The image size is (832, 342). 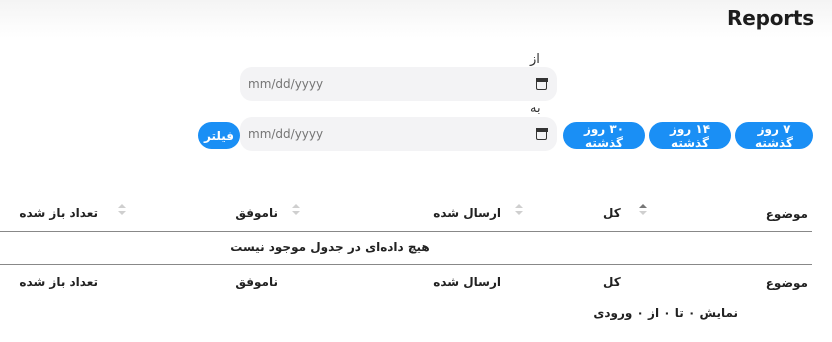 I want to click on column-header-total: کل, so click(x=612, y=213).